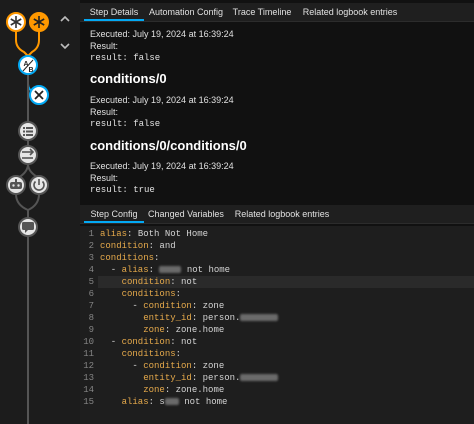  What do you see at coordinates (350, 12) in the screenshot?
I see `tab-related-logbook: Related logbook entries` at bounding box center [350, 12].